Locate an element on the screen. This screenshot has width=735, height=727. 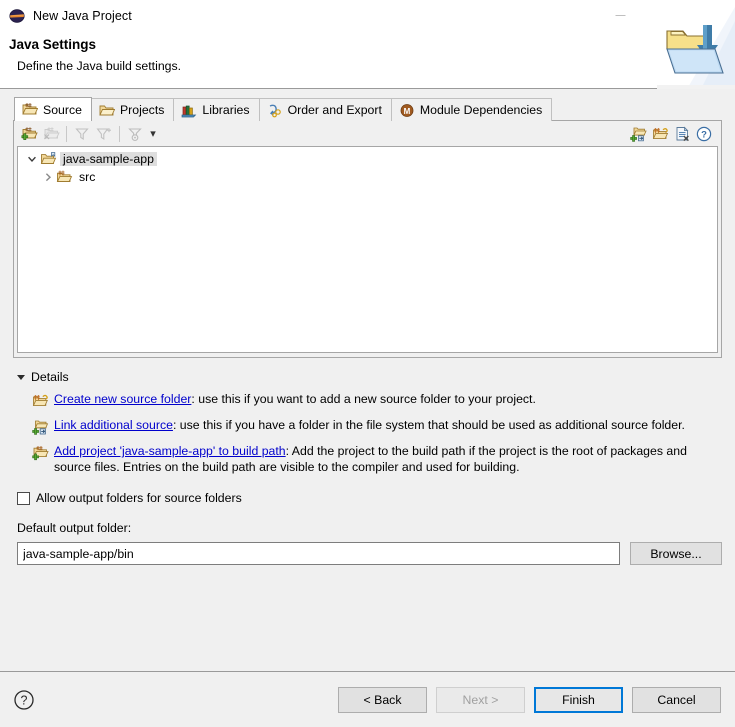
tab-libraries: Libraries is located at coordinates (216, 109).